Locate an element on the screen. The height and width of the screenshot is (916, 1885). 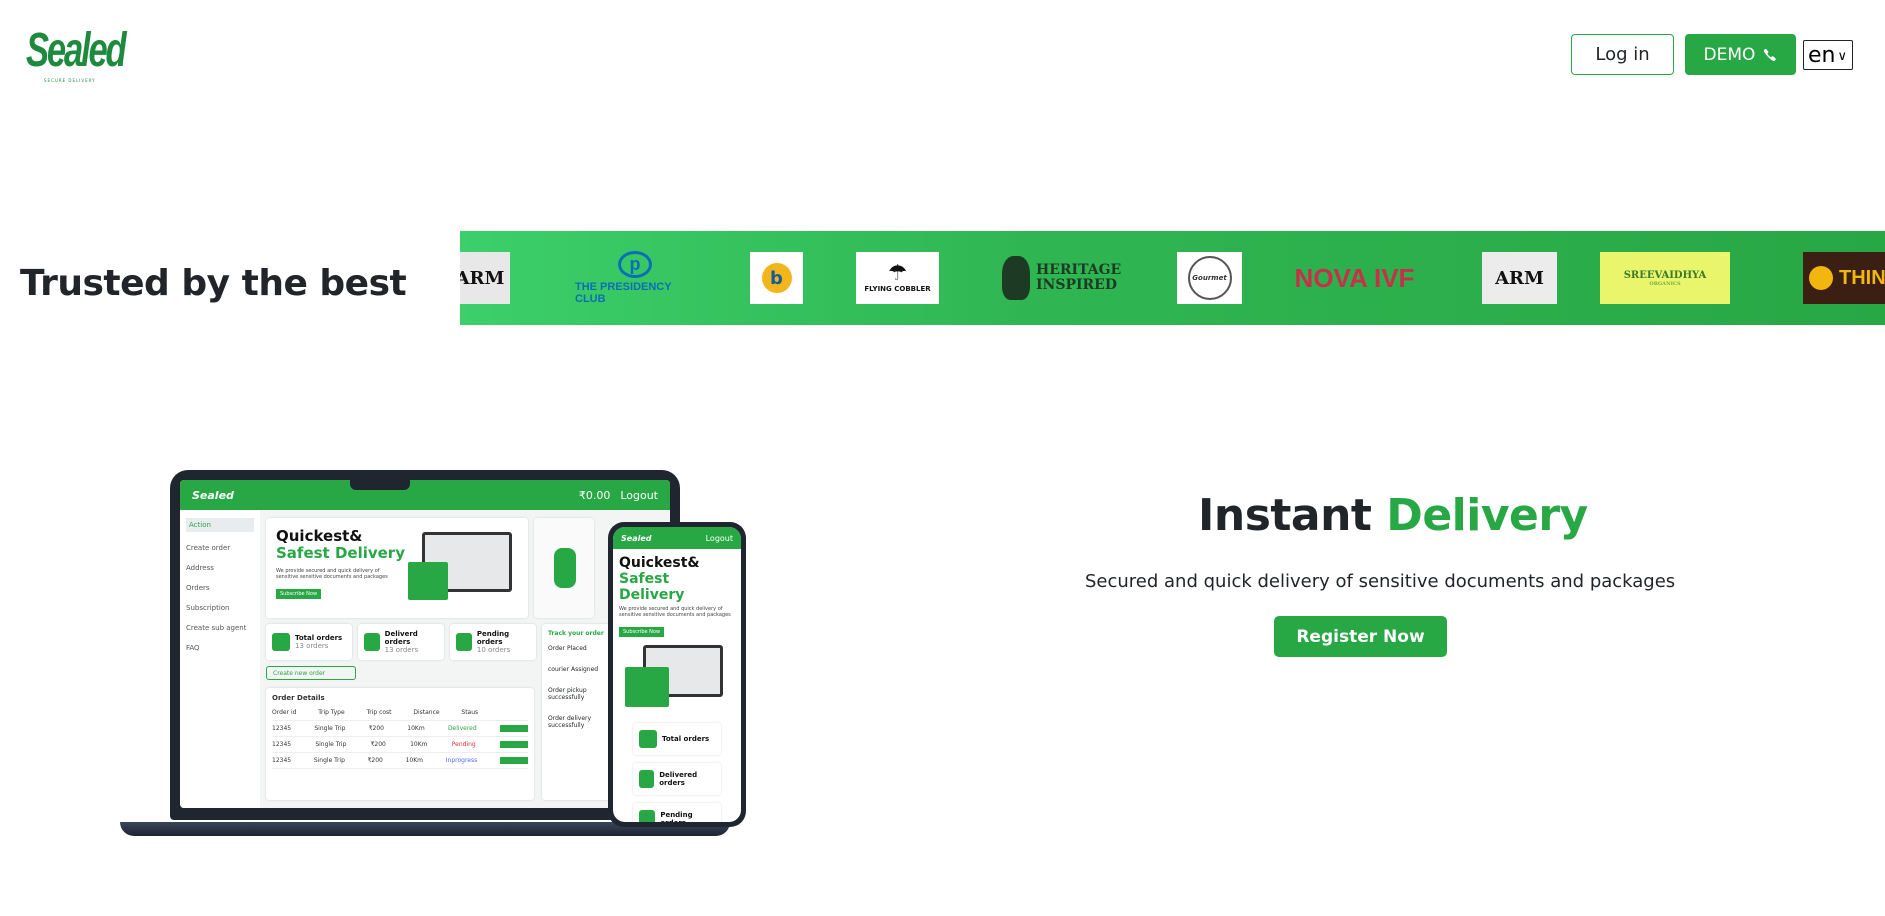
sidebar-item-subscription: Subscription is located at coordinates (208, 608).